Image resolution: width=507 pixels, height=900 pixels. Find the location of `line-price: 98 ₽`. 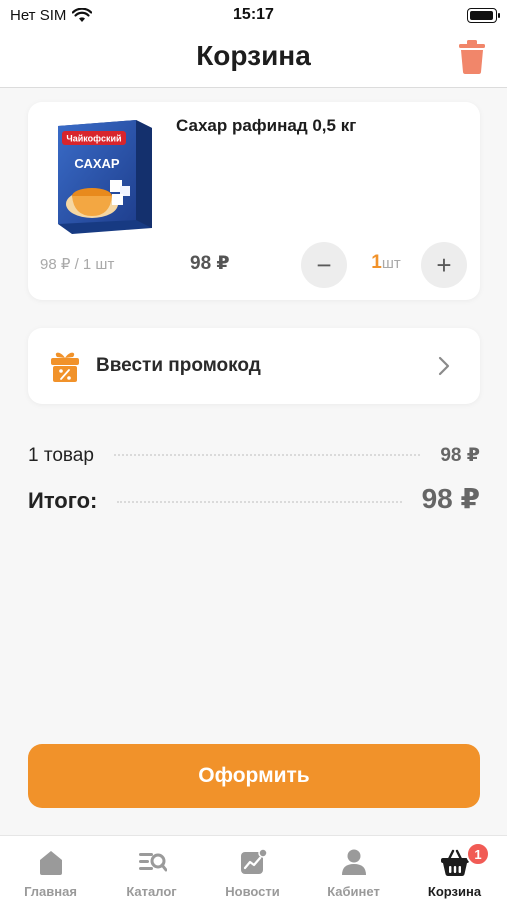

line-price: 98 ₽ is located at coordinates (210, 263).